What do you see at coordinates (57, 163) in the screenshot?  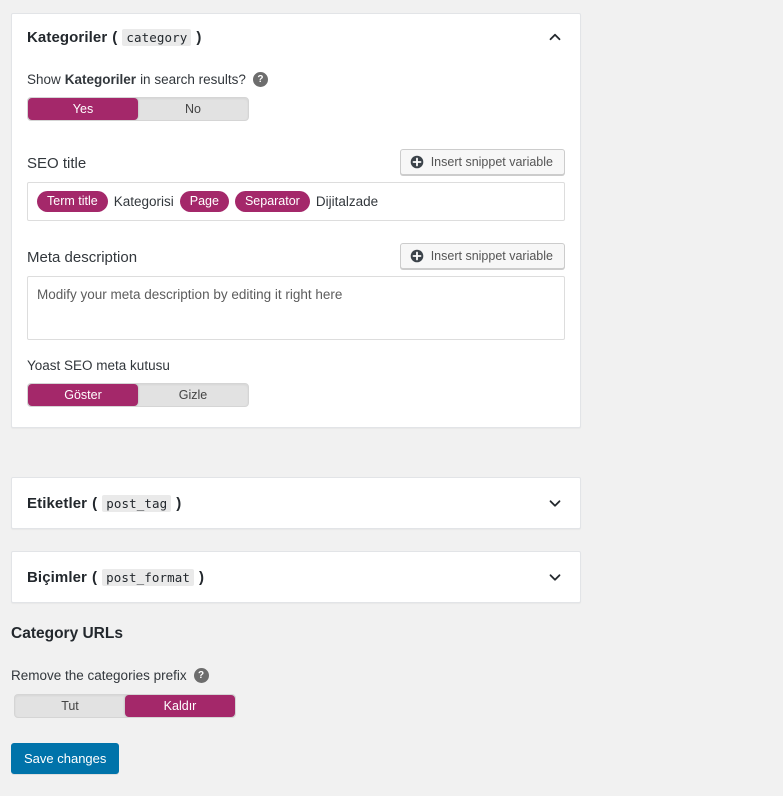 I see `seo-title-label: SEO title` at bounding box center [57, 163].